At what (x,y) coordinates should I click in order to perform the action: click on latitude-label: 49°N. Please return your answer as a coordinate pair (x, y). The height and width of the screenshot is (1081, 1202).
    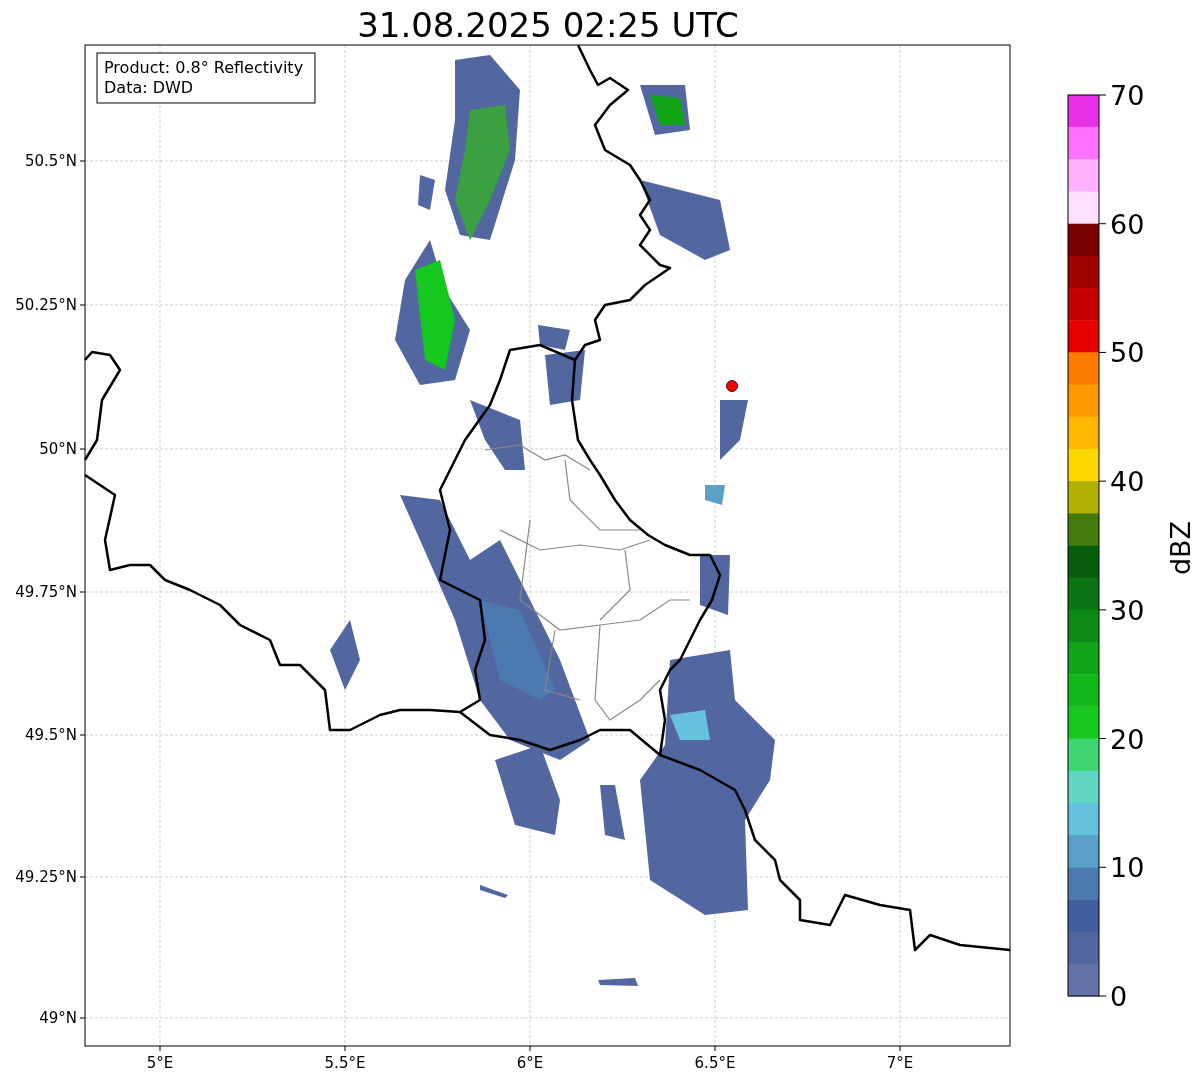
    Looking at the image, I should click on (58, 1018).